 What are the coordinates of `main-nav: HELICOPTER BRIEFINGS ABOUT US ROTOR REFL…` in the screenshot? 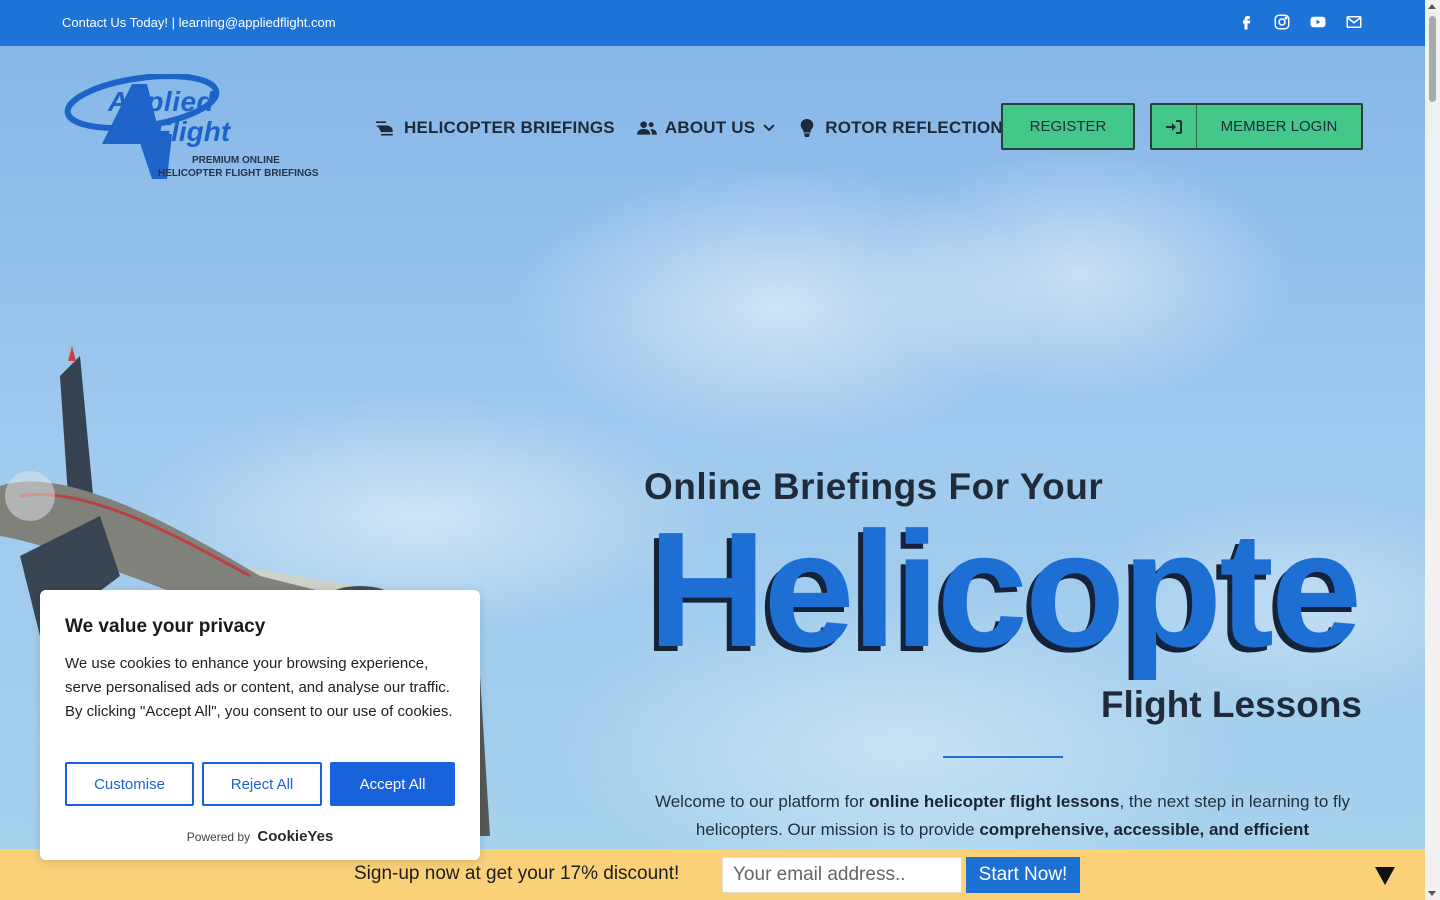 It's located at (706, 128).